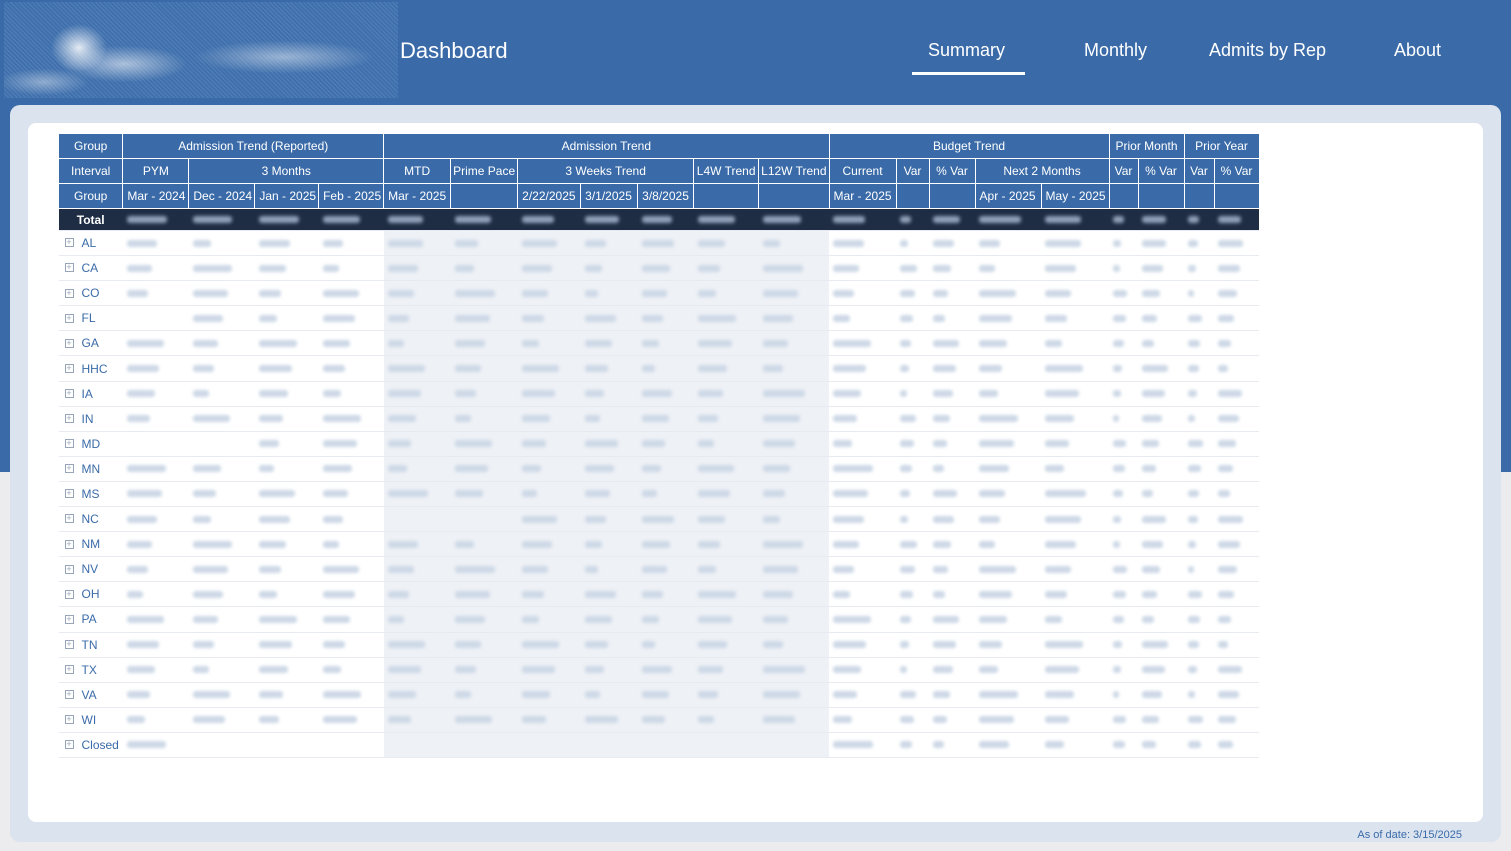  Describe the element at coordinates (659, 670) in the screenshot. I see `group-row: + TX` at that location.